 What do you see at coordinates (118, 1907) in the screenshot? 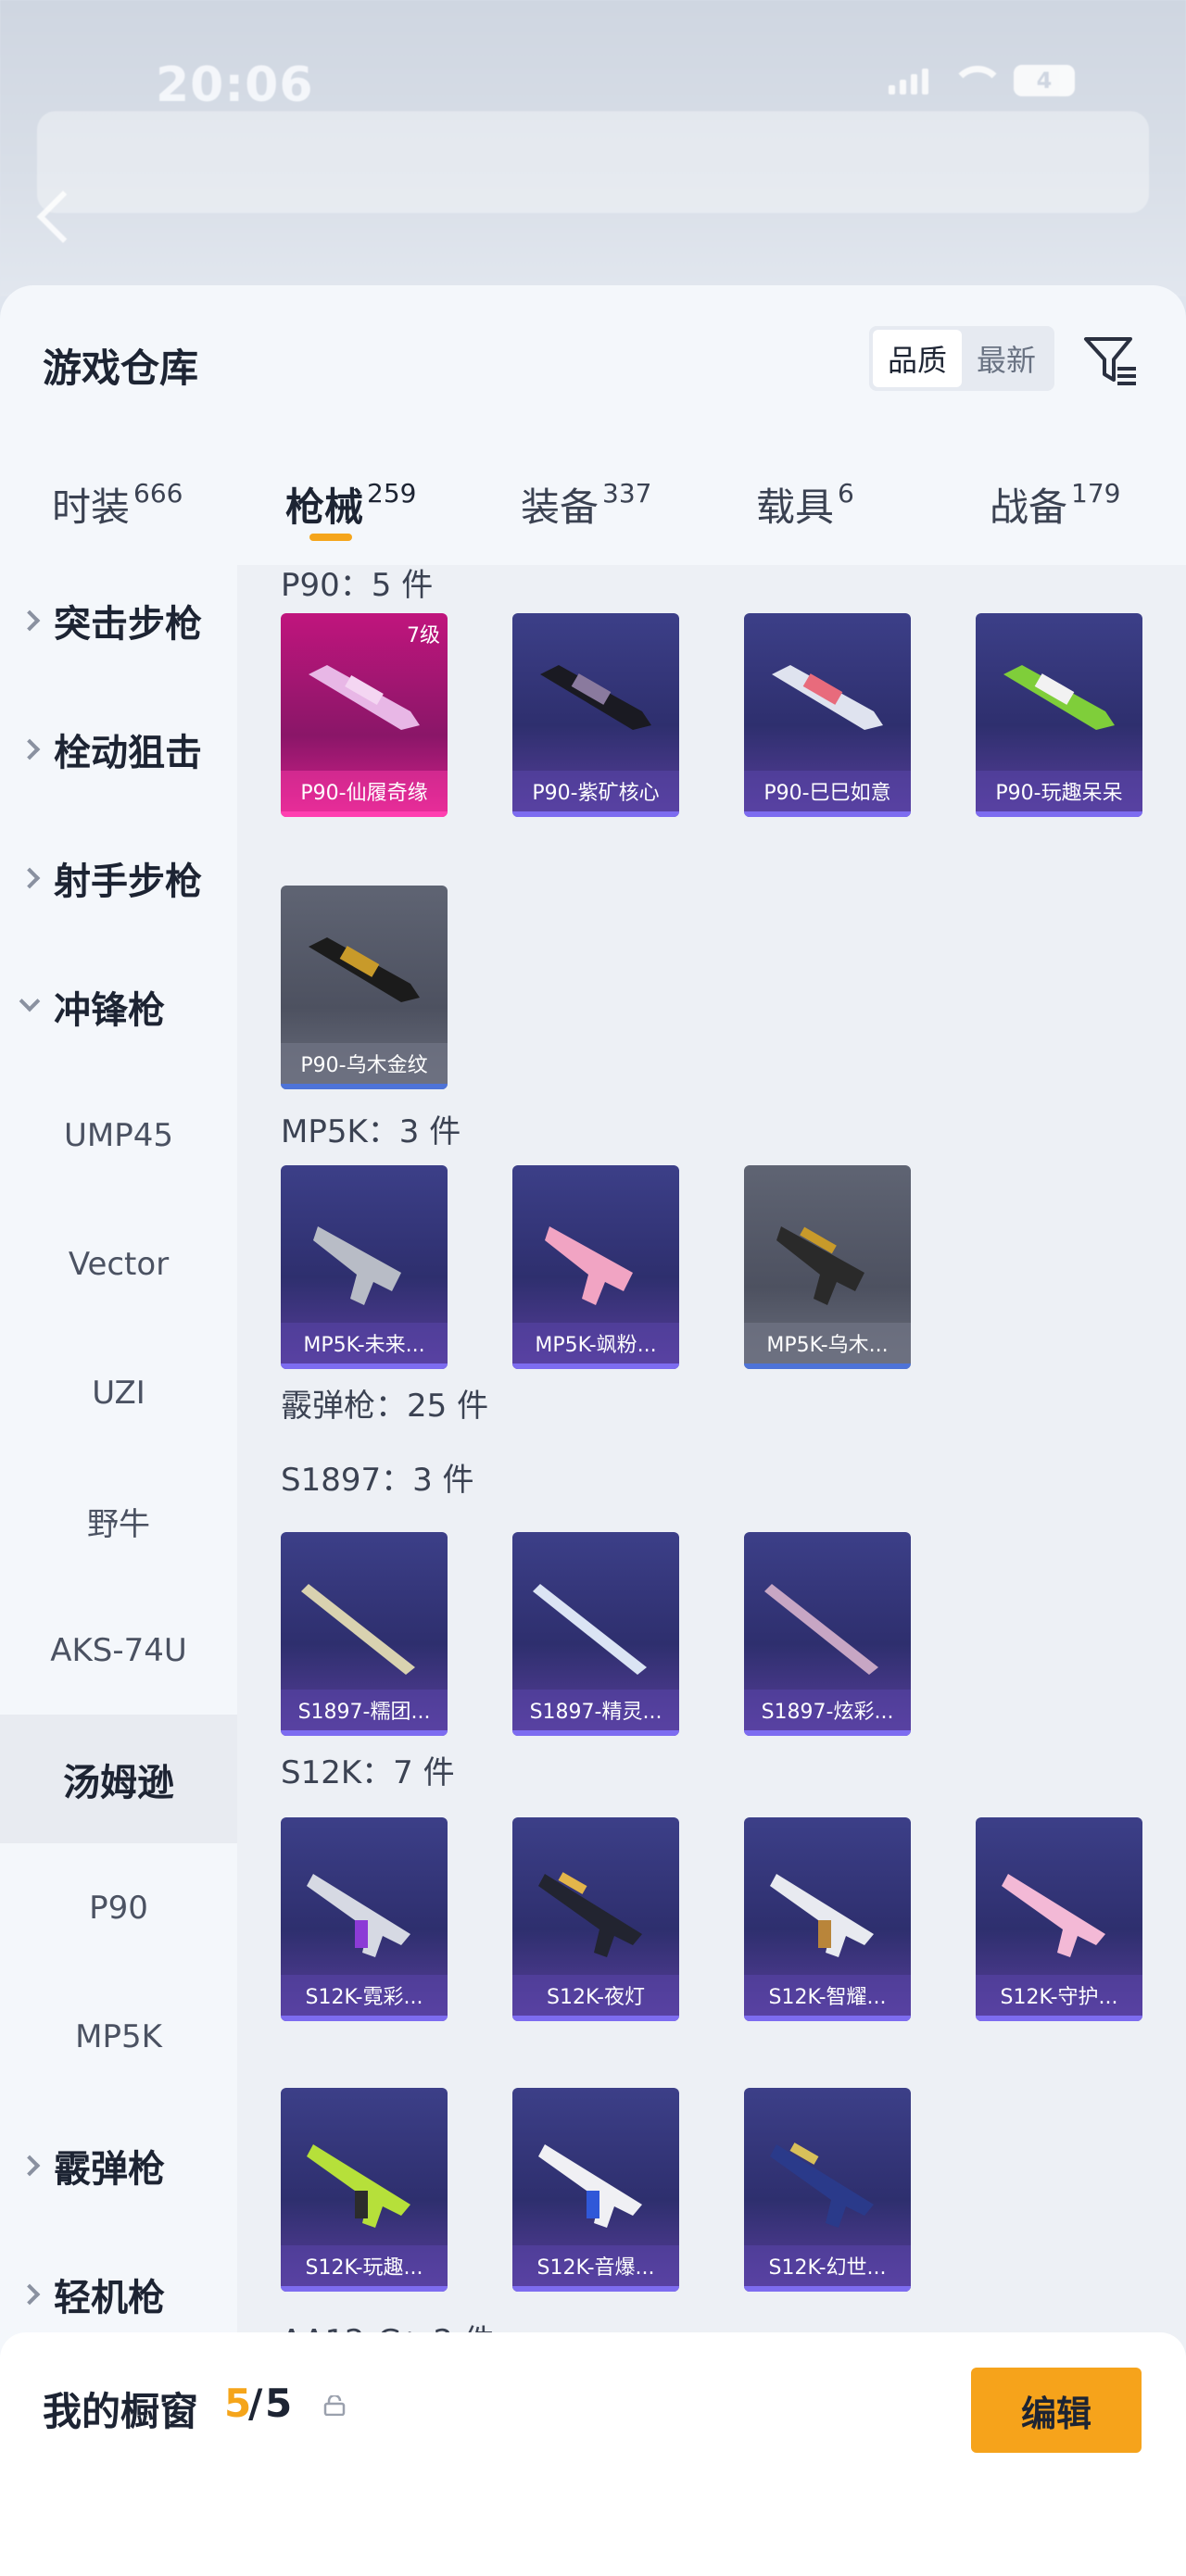
I see `sidebar-item-p90: P90` at bounding box center [118, 1907].